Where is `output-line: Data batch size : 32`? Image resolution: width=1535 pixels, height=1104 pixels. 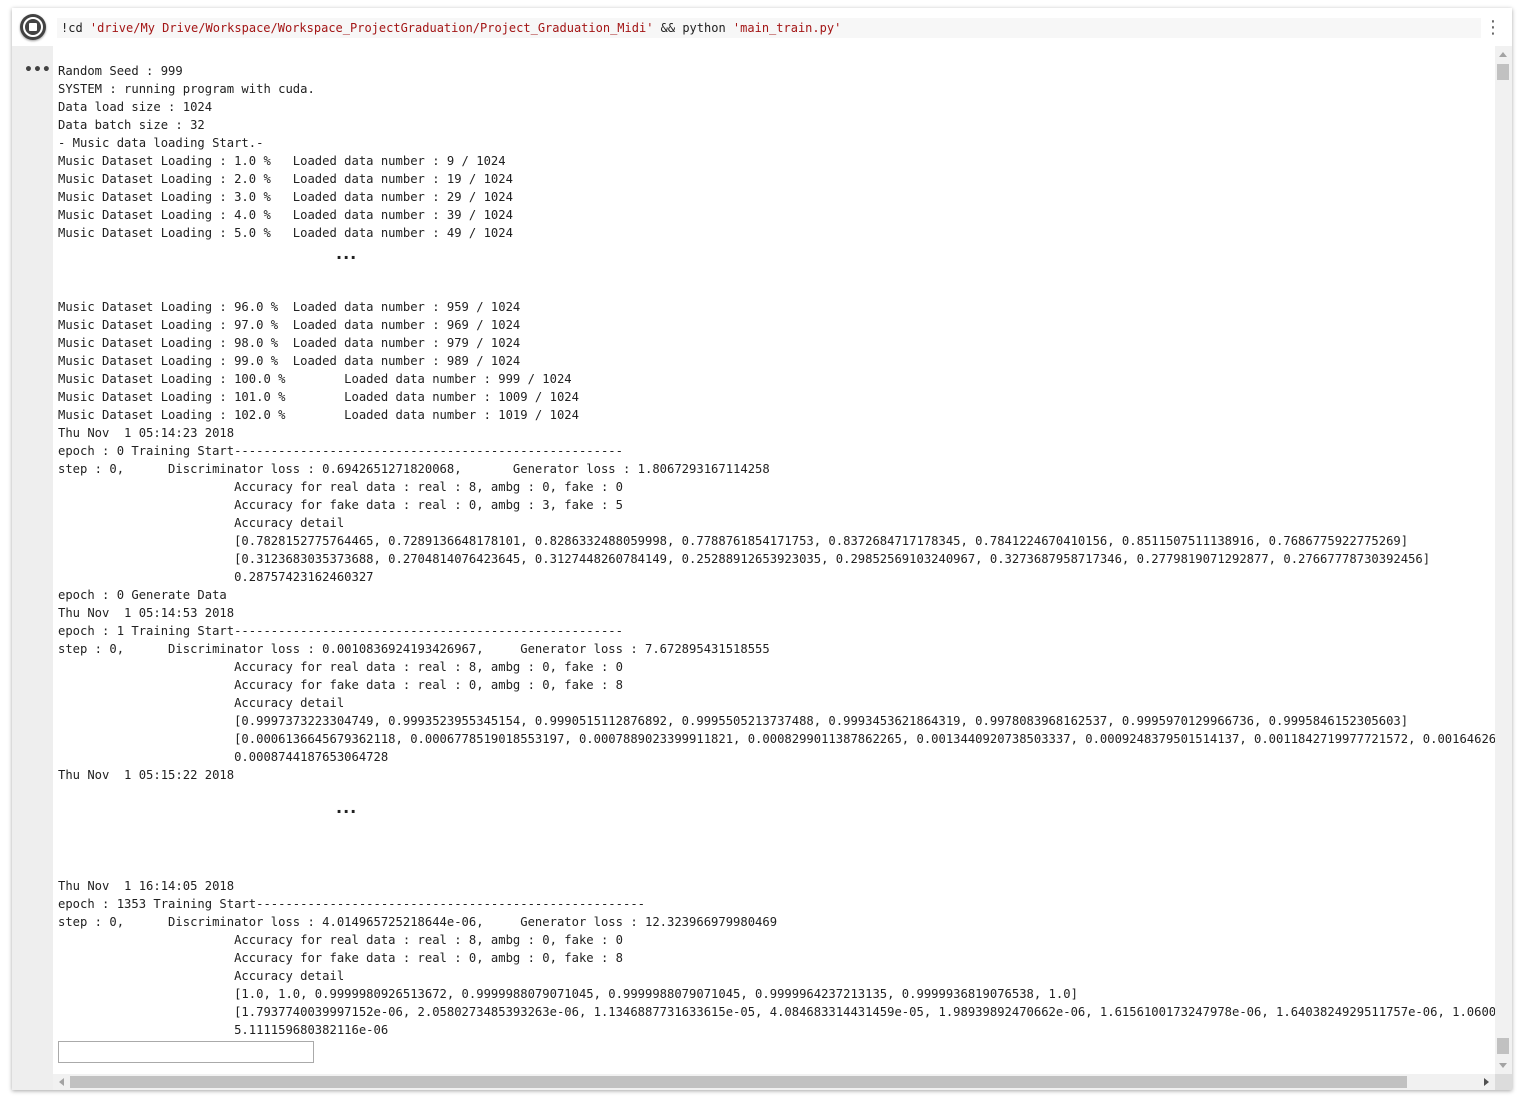
output-line: Data batch size : 32 is located at coordinates (131, 125).